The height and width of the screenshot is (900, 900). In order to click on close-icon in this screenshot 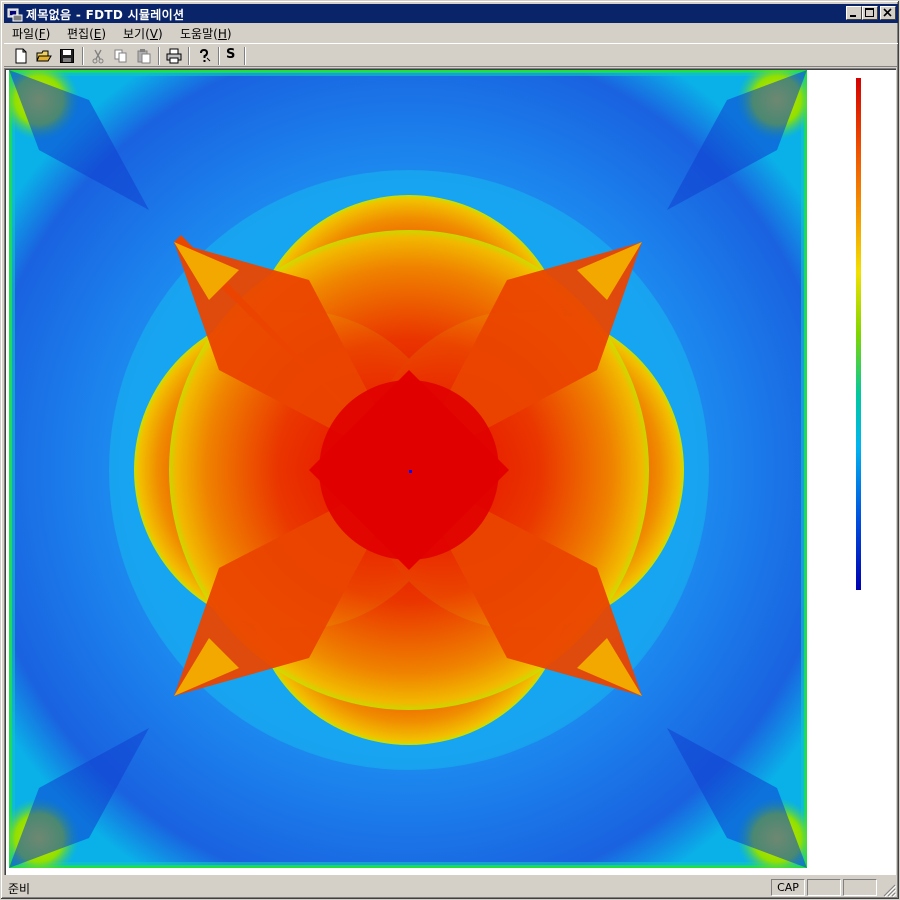, I will do `click(887, 12)`.